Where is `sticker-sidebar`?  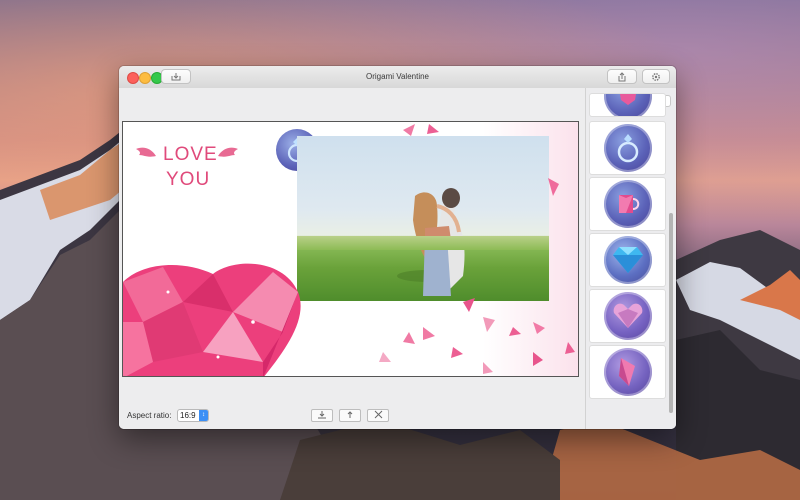
sticker-sidebar is located at coordinates (630, 258).